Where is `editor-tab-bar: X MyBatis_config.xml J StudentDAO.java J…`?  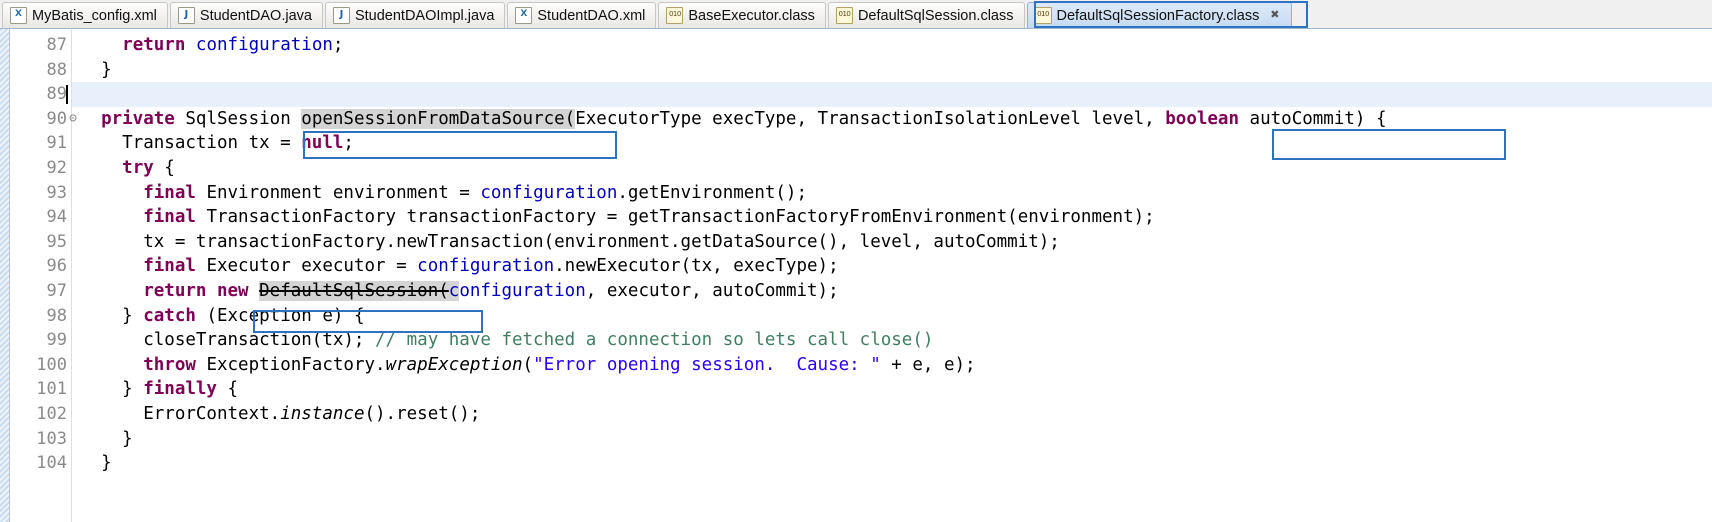 editor-tab-bar: X MyBatis_config.xml J StudentDAO.java J… is located at coordinates (856, 14).